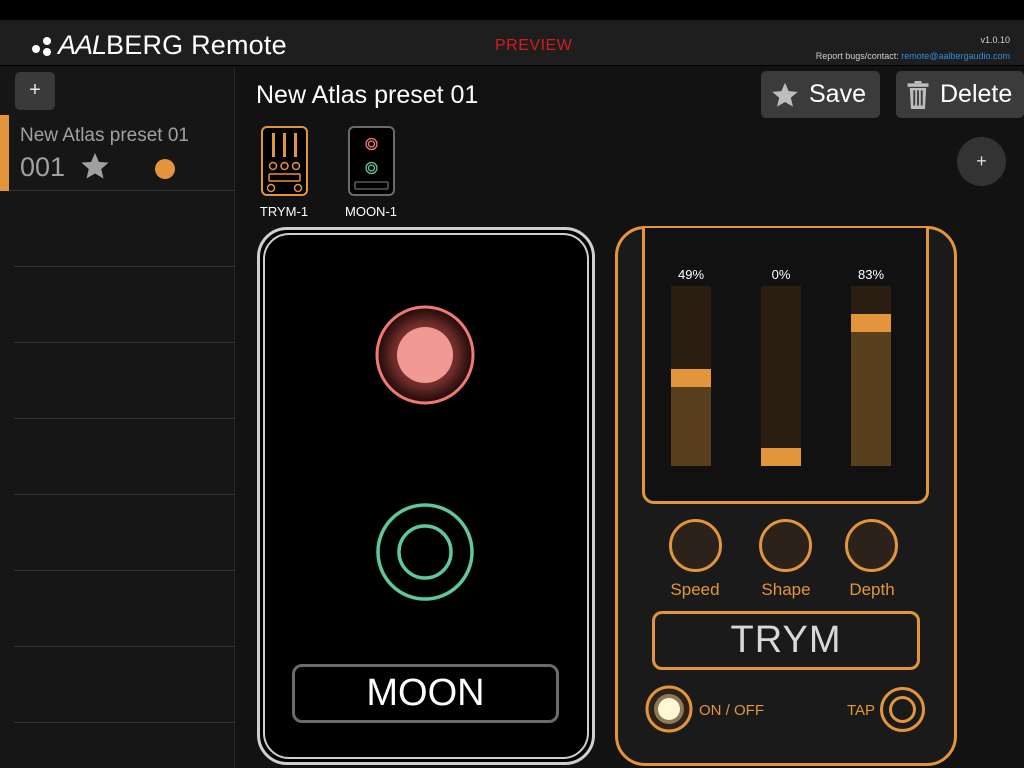 This screenshot has width=1024, height=768. I want to click on add-preset-button: +, so click(35, 91).